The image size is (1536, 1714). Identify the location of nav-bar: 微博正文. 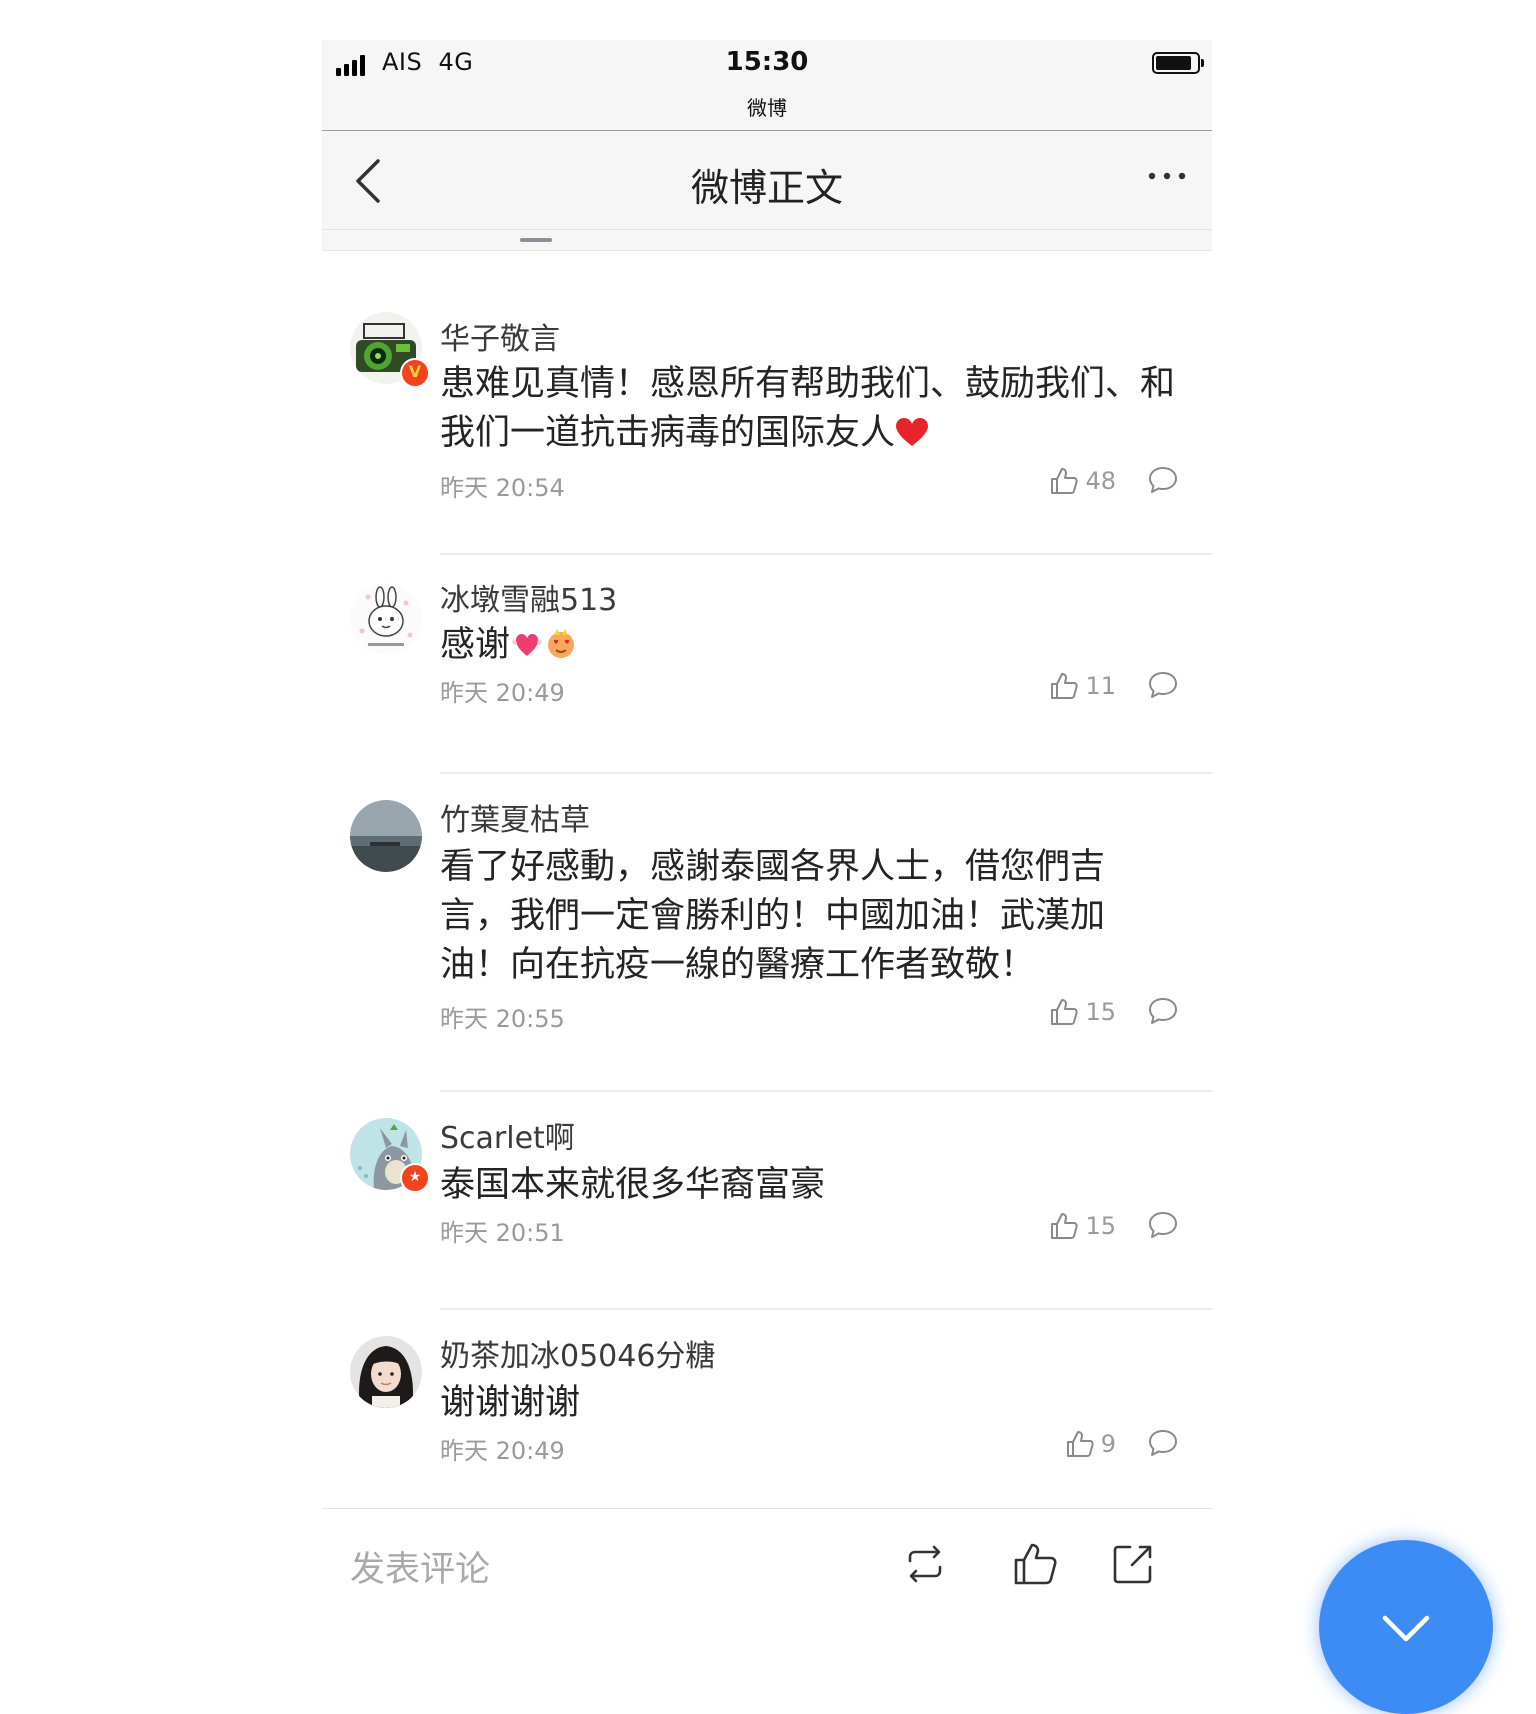
(767, 180).